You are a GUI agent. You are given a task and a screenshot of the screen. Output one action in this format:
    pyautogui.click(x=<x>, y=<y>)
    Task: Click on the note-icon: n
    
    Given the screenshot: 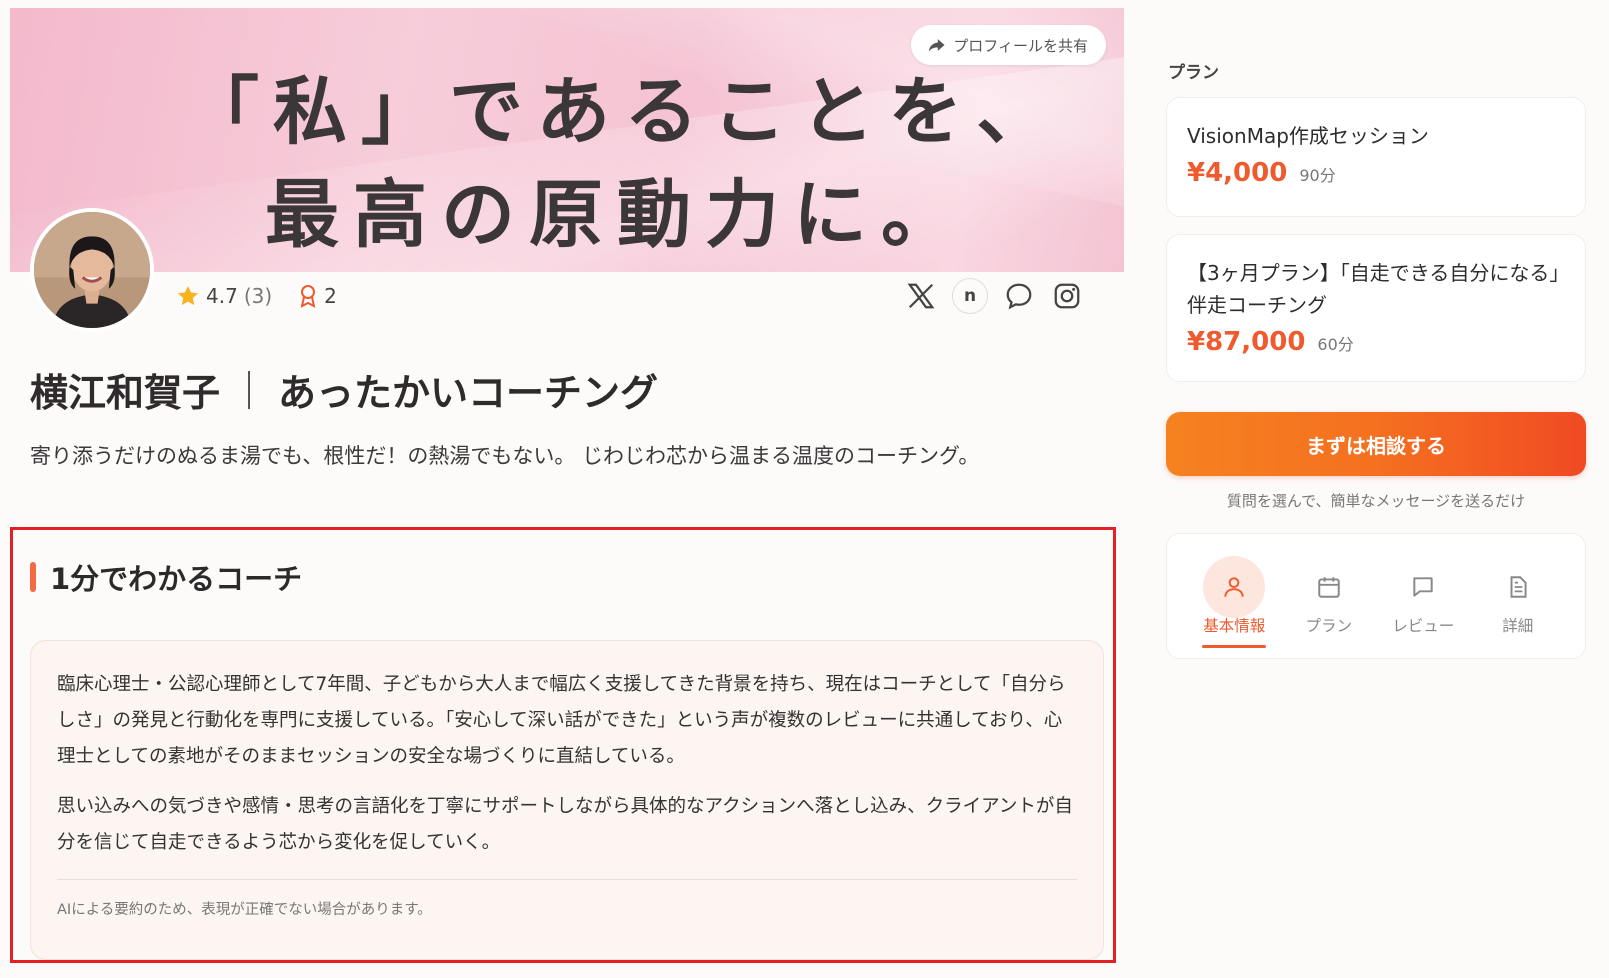 What is the action you would take?
    pyautogui.click(x=970, y=296)
    